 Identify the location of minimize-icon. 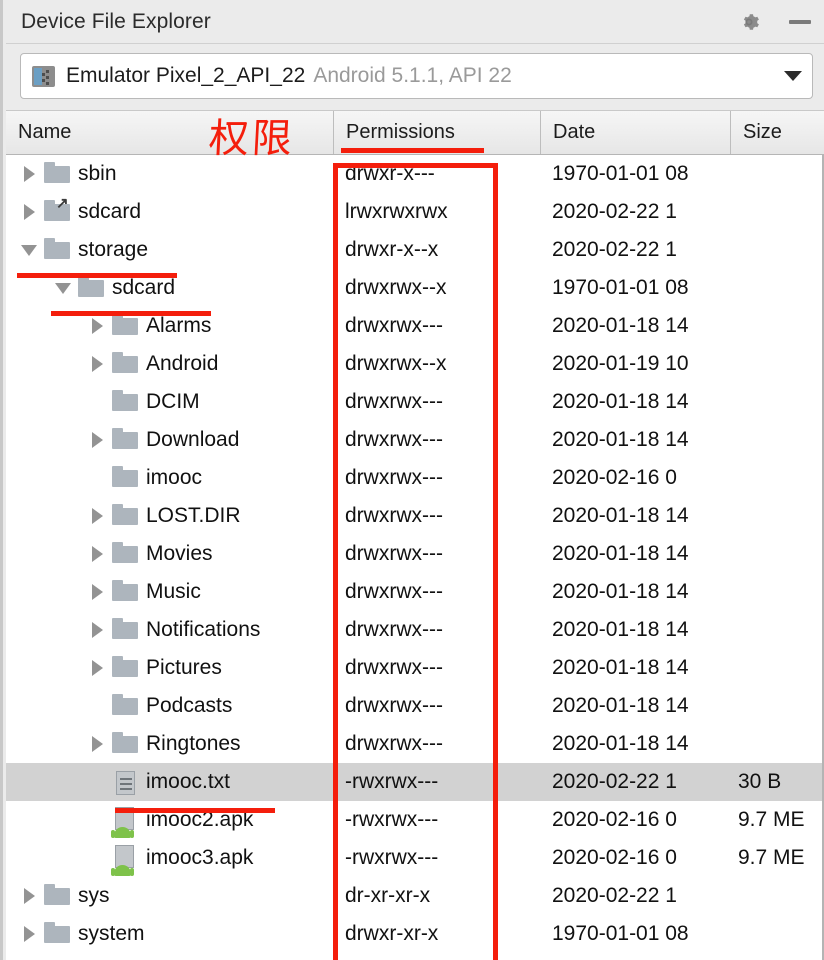
(800, 21).